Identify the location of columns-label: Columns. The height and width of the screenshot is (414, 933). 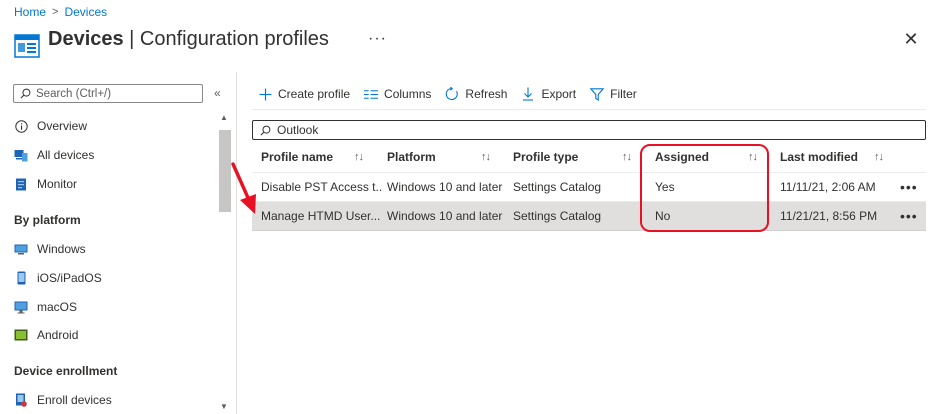
(408, 94).